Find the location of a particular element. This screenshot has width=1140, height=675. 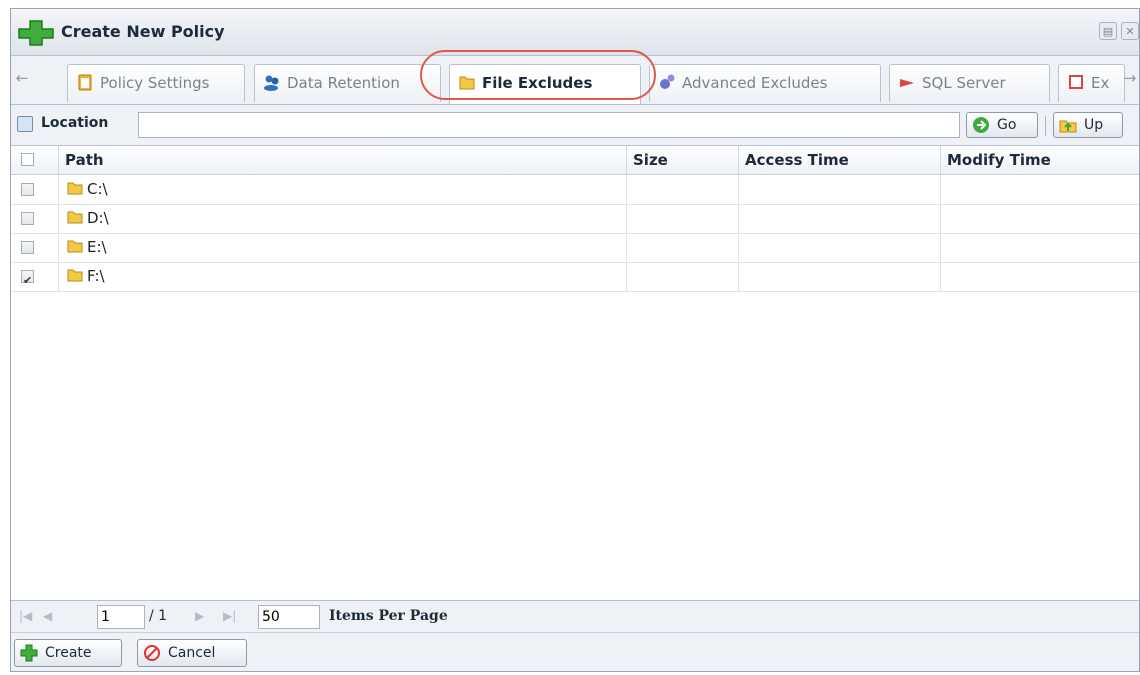

cell-path: D:\ is located at coordinates (343, 218).